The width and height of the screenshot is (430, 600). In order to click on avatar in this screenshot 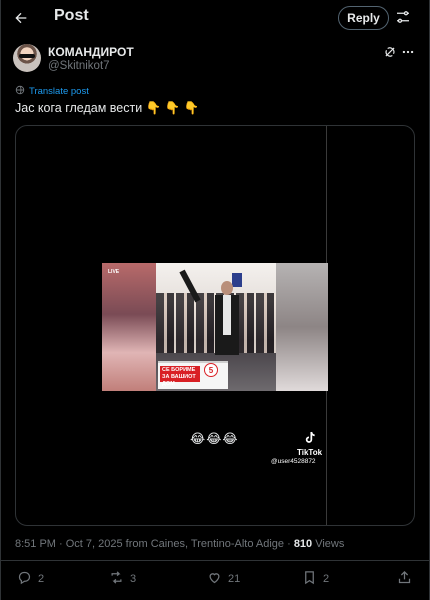, I will do `click(27, 58)`.